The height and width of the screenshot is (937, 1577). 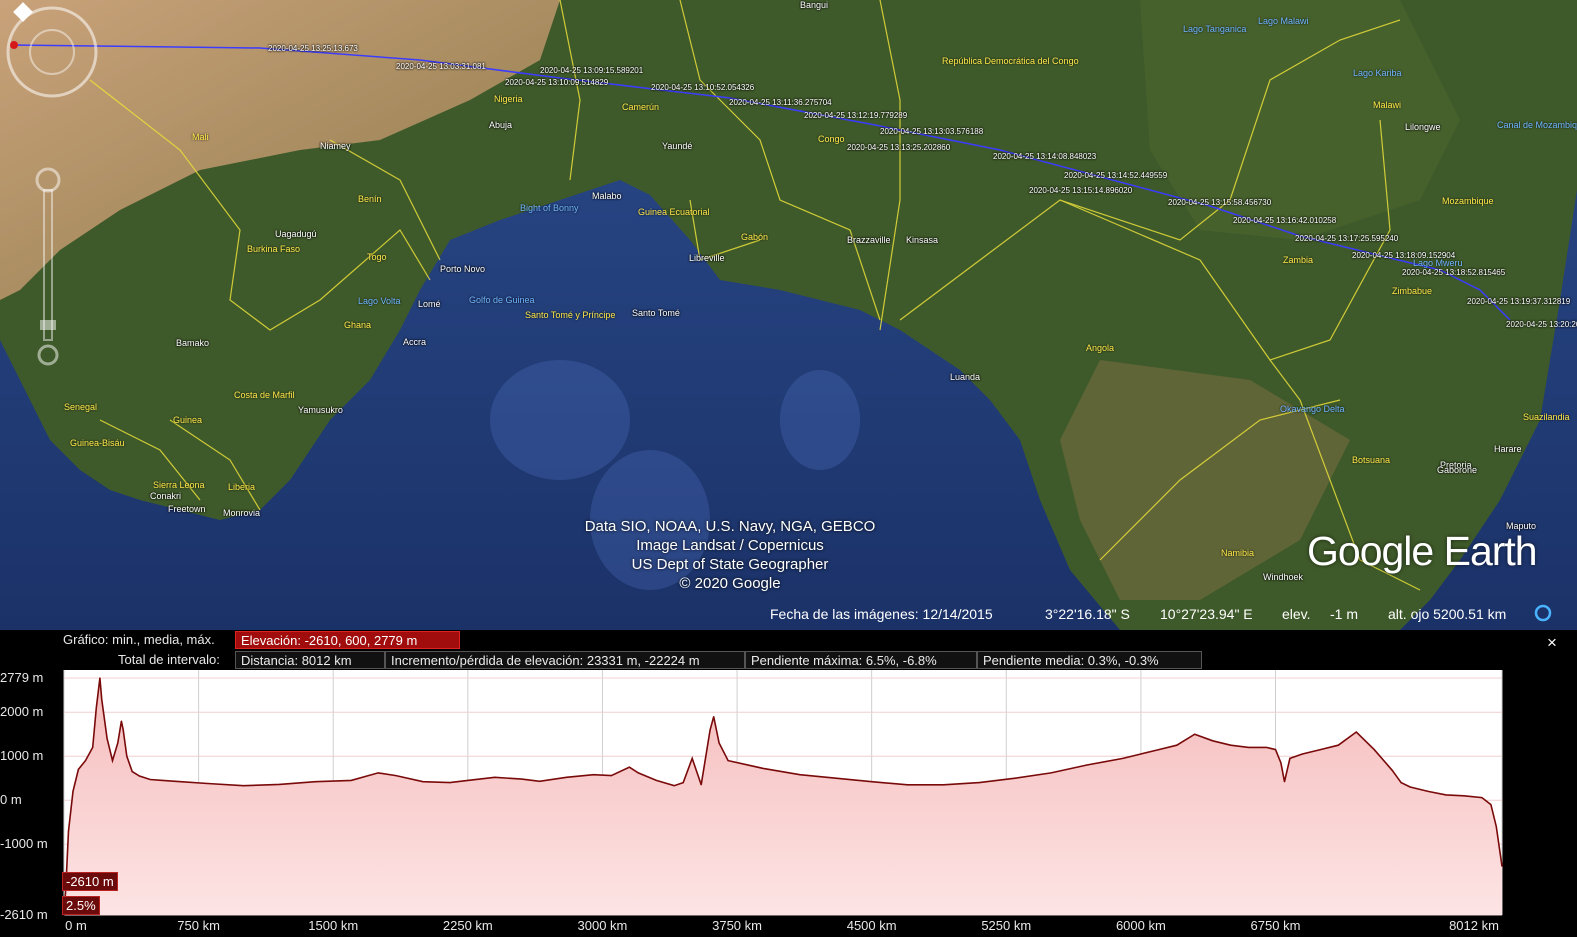 I want to click on city-label: Malabo, so click(x=607, y=196).